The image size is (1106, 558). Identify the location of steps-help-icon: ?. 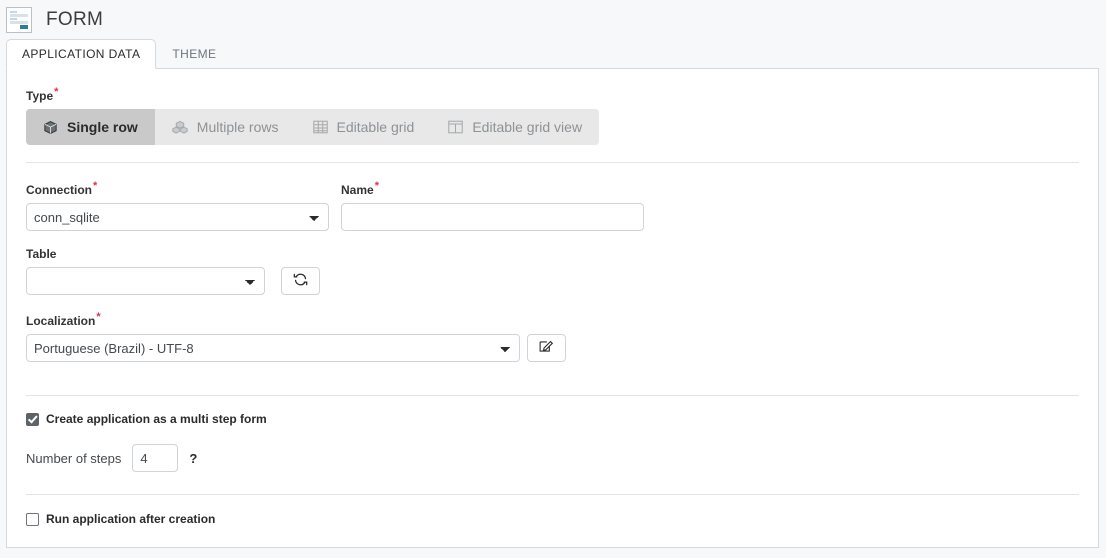
(193, 458).